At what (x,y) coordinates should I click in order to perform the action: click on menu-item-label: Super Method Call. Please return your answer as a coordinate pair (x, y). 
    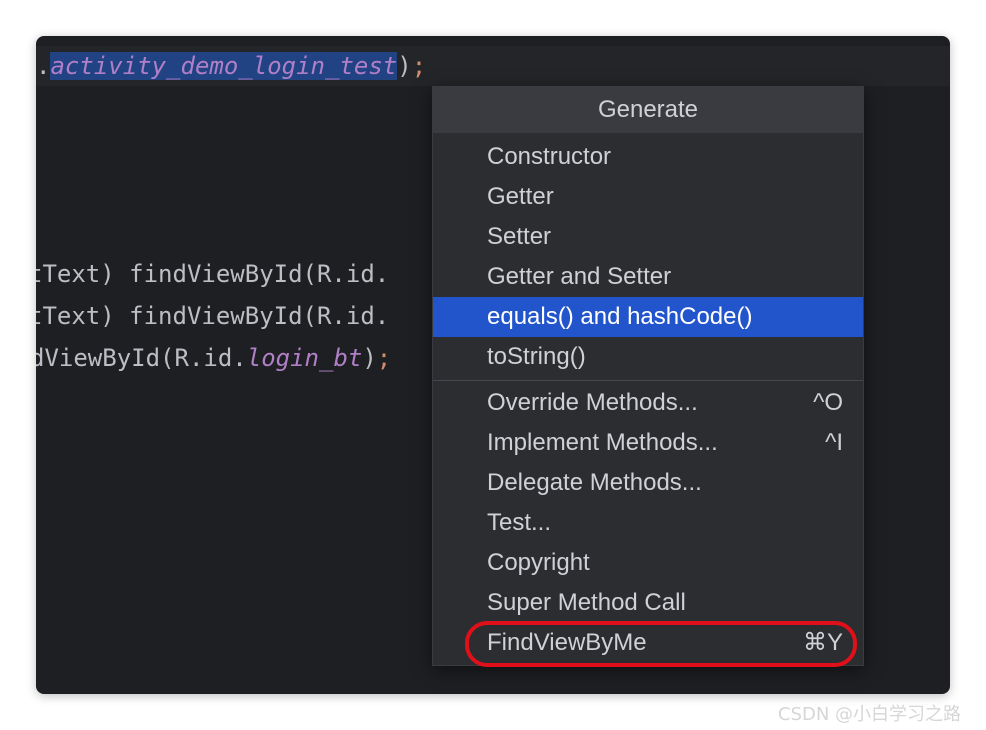
    Looking at the image, I should click on (586, 602).